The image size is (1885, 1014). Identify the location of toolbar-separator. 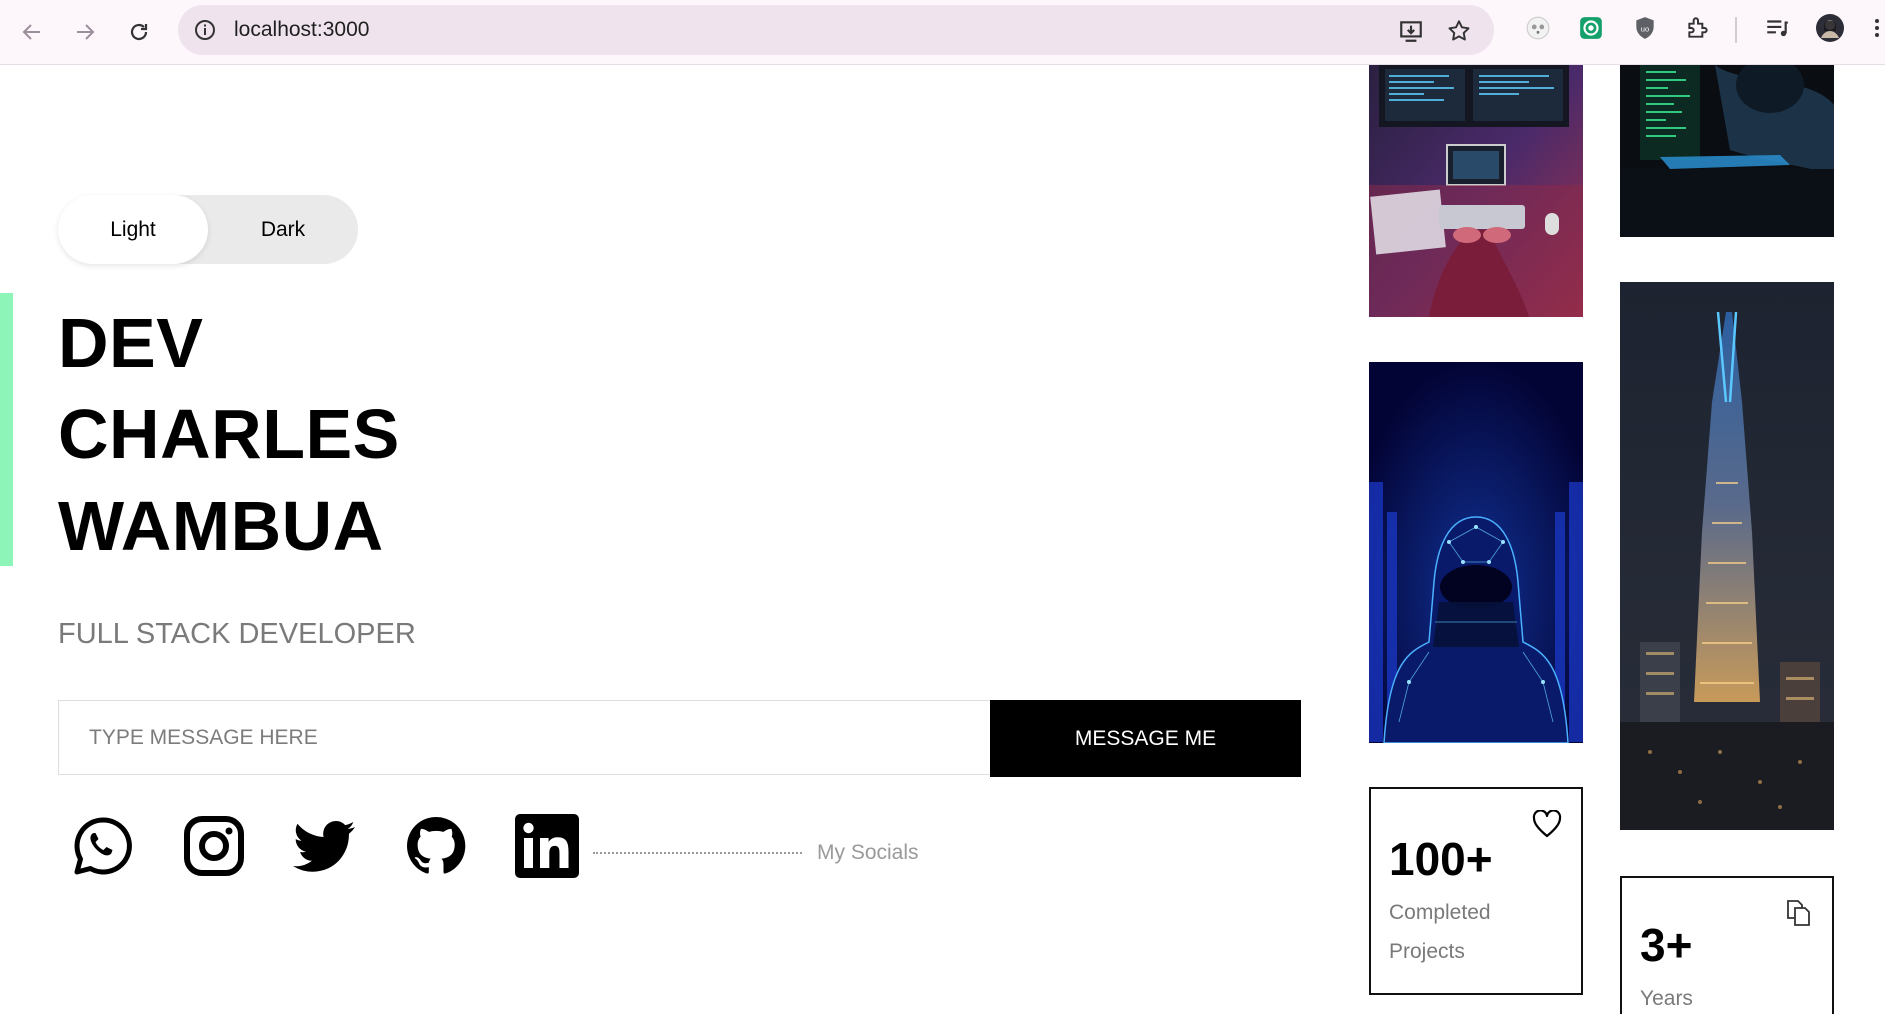
(1736, 30).